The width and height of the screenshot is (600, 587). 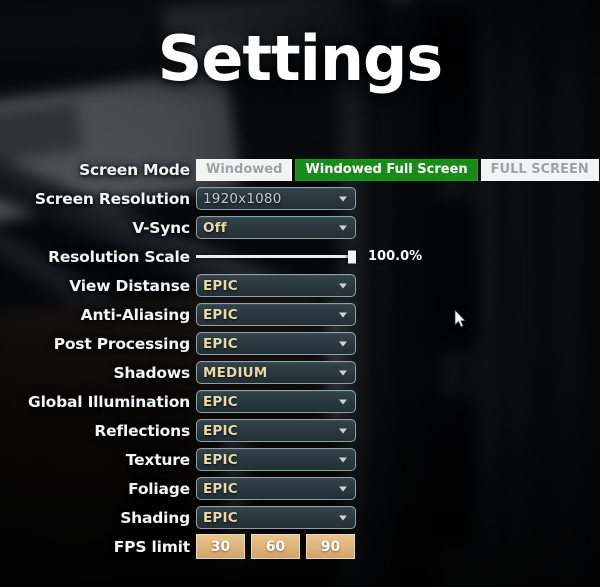 I want to click on settings-row: Shadows MEDIUM, so click(x=300, y=372).